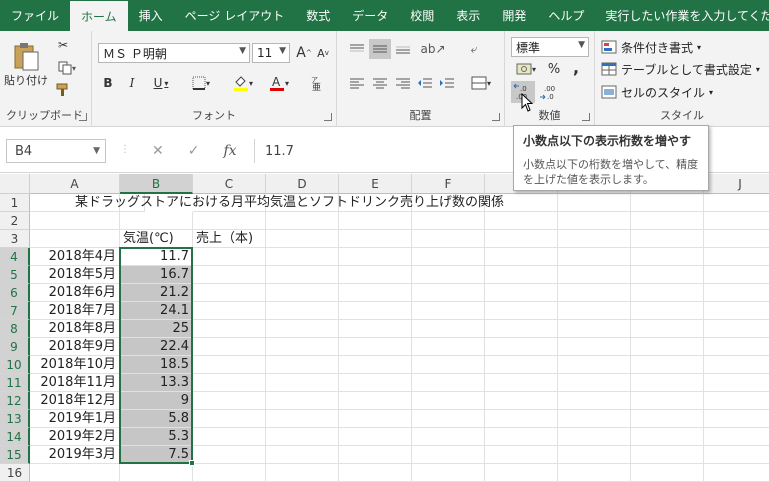 The width and height of the screenshot is (769, 482). I want to click on number-launcher, so click(586, 117).